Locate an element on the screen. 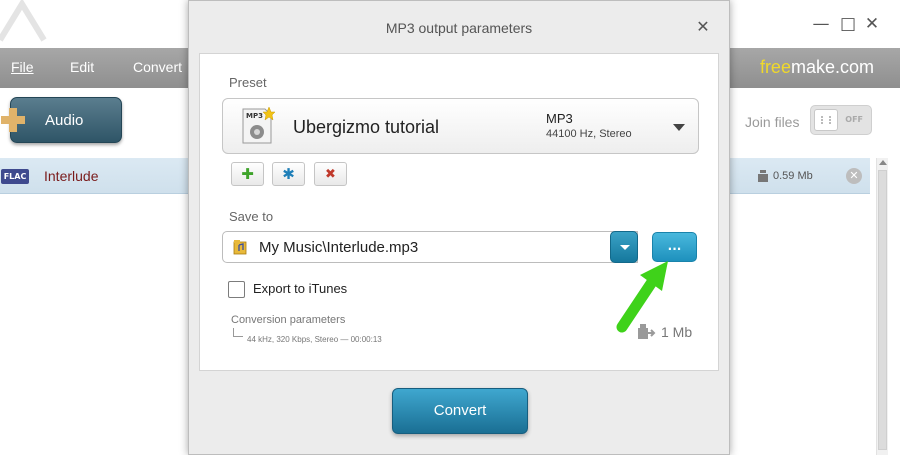  brand-prefix: free is located at coordinates (775, 67).